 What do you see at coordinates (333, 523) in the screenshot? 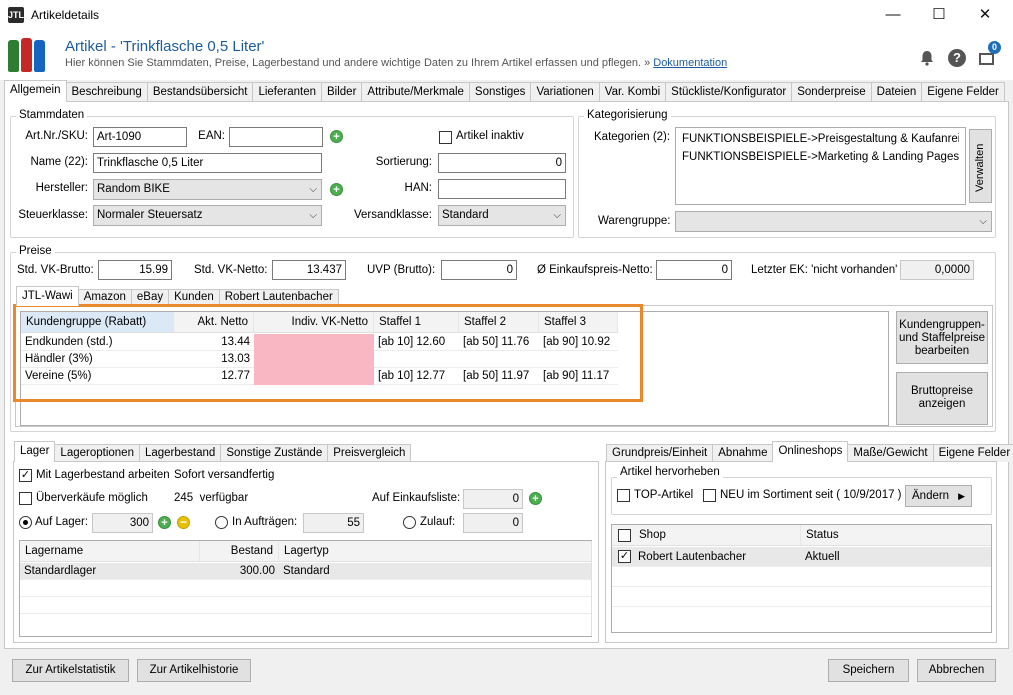
I see `in-auftraegen-field: 55` at bounding box center [333, 523].